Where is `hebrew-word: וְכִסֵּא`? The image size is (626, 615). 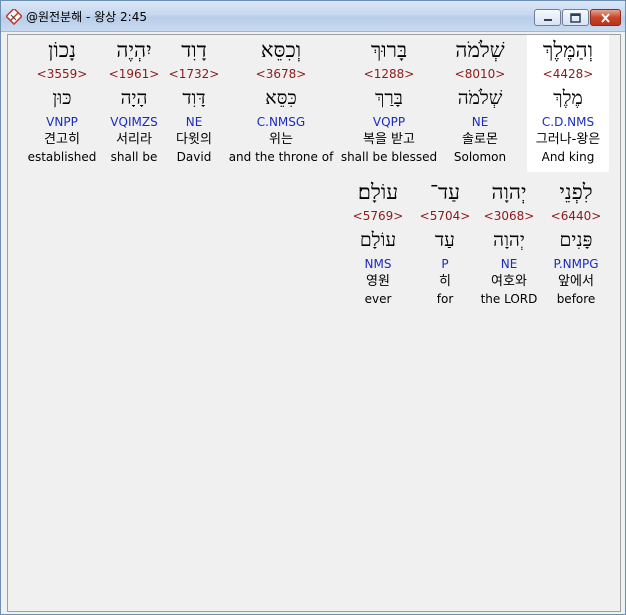
hebrew-word: וְכִסֵּא is located at coordinates (281, 50).